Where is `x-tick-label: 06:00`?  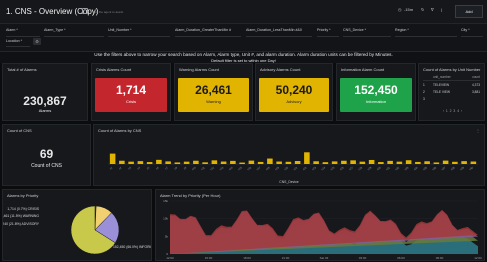 x-tick-label: 06:00 is located at coordinates (401, 258).